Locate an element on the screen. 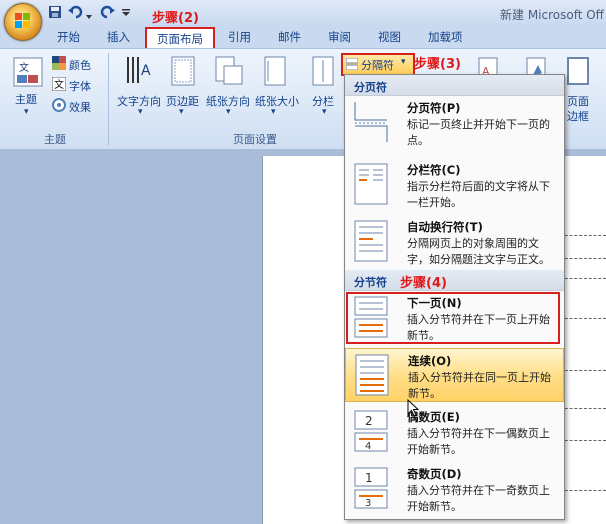  group-label-themes: 主题 is located at coordinates (55, 139).